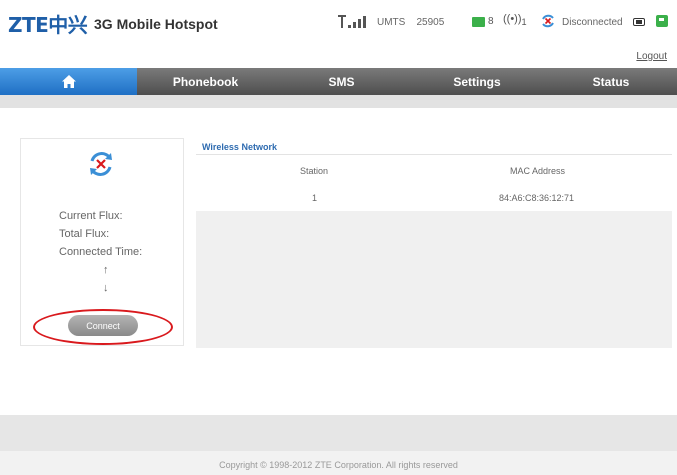 The image size is (677, 475). I want to click on nav-settings: Settings, so click(477, 81).